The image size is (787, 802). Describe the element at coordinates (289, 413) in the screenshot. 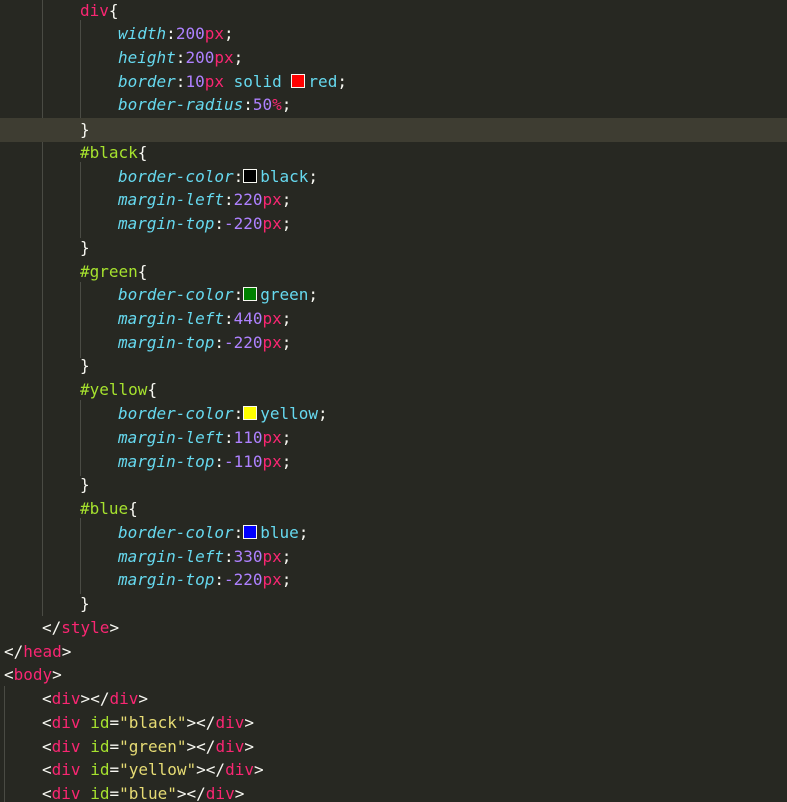

I see `css-color-name: yellow` at that location.